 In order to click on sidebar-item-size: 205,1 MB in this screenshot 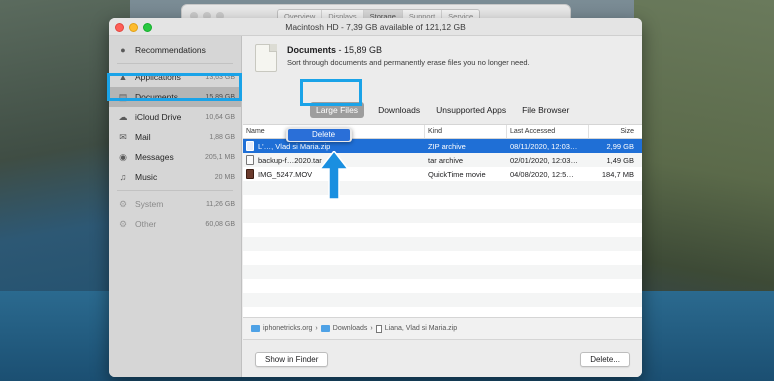, I will do `click(220, 157)`.